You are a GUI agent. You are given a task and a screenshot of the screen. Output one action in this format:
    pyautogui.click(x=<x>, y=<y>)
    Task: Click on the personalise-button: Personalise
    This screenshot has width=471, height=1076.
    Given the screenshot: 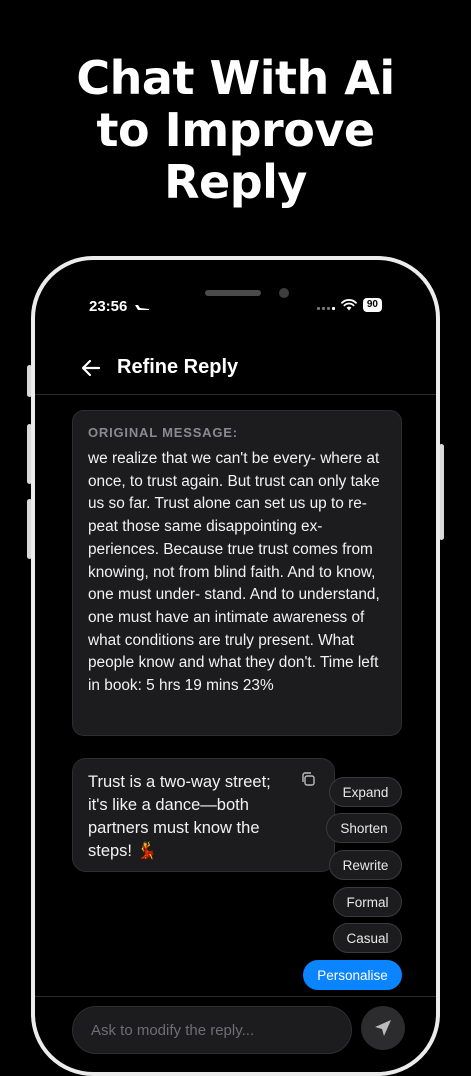 What is the action you would take?
    pyautogui.click(x=352, y=975)
    